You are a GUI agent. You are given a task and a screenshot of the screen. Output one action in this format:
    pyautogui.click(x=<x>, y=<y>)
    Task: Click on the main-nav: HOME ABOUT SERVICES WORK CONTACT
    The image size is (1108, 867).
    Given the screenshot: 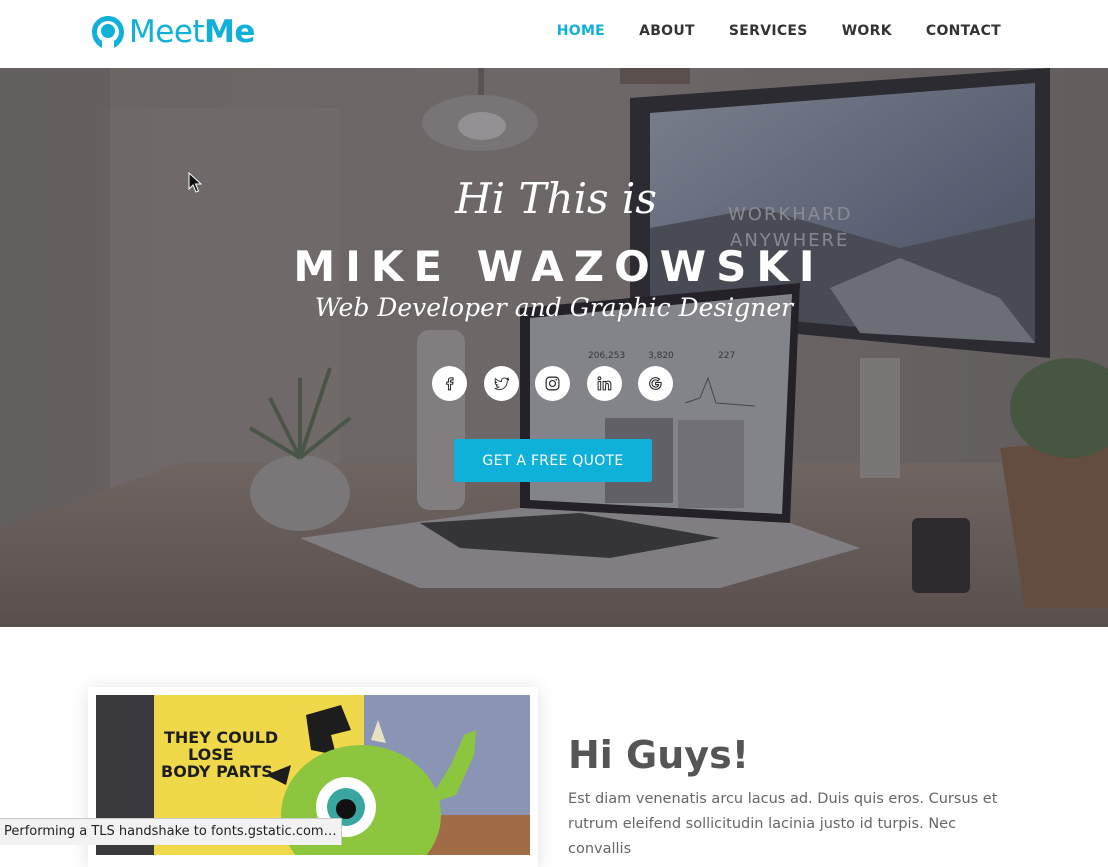 What is the action you would take?
    pyautogui.click(x=762, y=31)
    